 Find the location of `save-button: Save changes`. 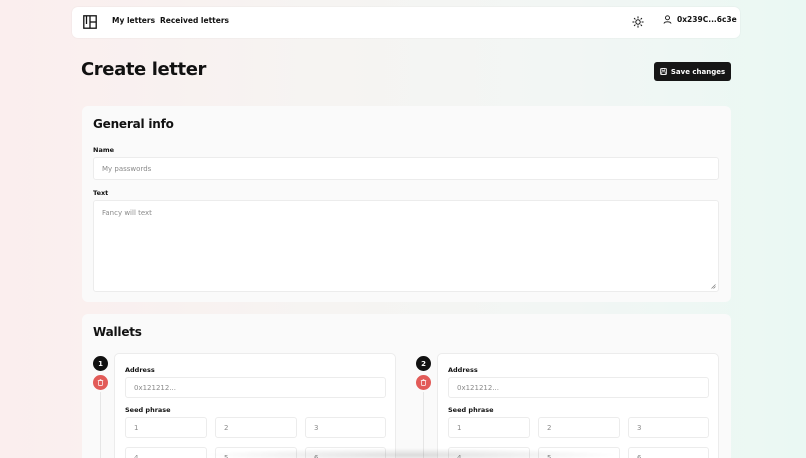

save-button: Save changes is located at coordinates (692, 71).